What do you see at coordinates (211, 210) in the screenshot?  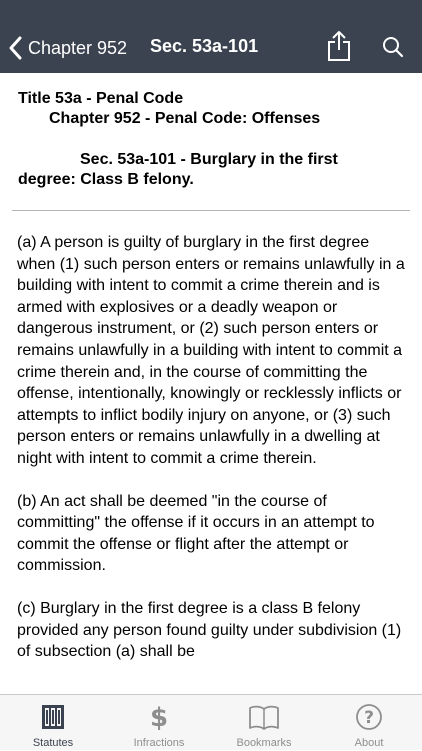 I see `heading-divider` at bounding box center [211, 210].